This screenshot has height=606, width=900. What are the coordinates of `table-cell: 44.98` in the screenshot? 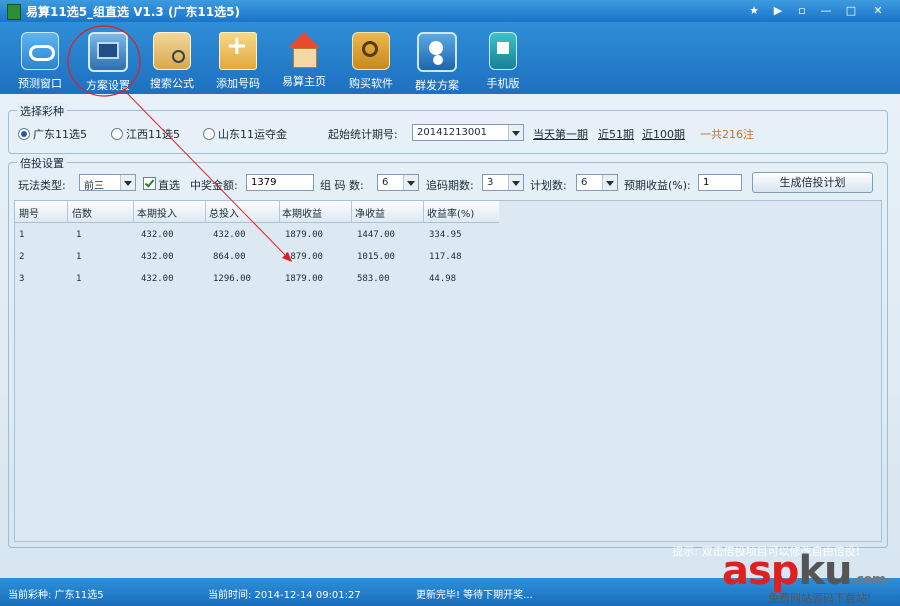 It's located at (443, 279).